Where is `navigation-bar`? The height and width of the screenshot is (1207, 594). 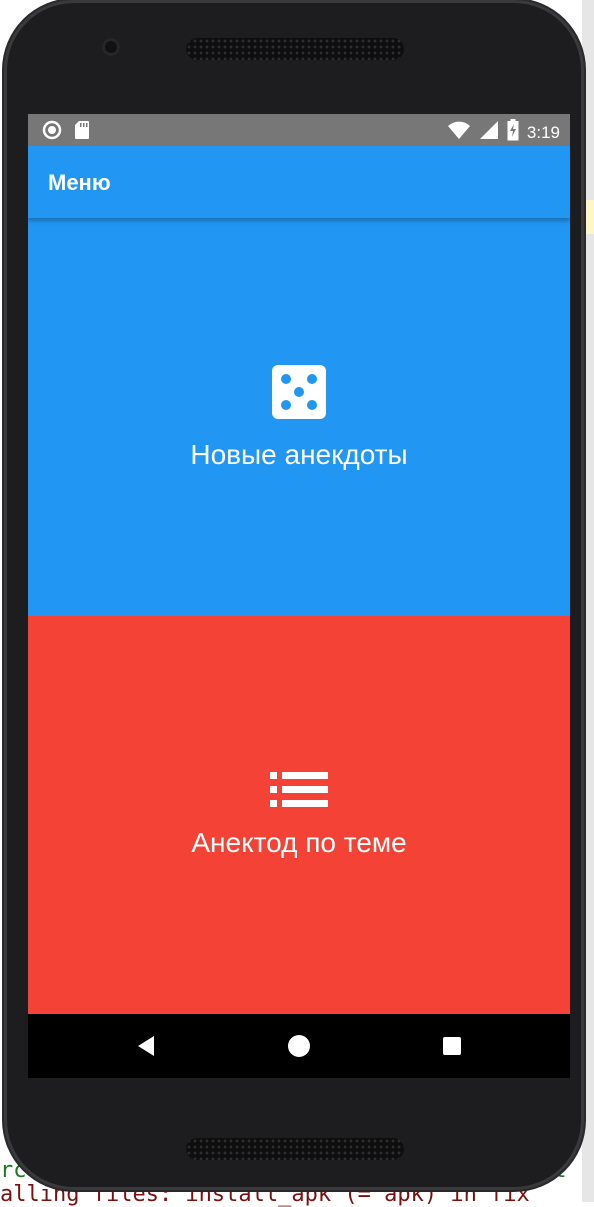 navigation-bar is located at coordinates (299, 1046).